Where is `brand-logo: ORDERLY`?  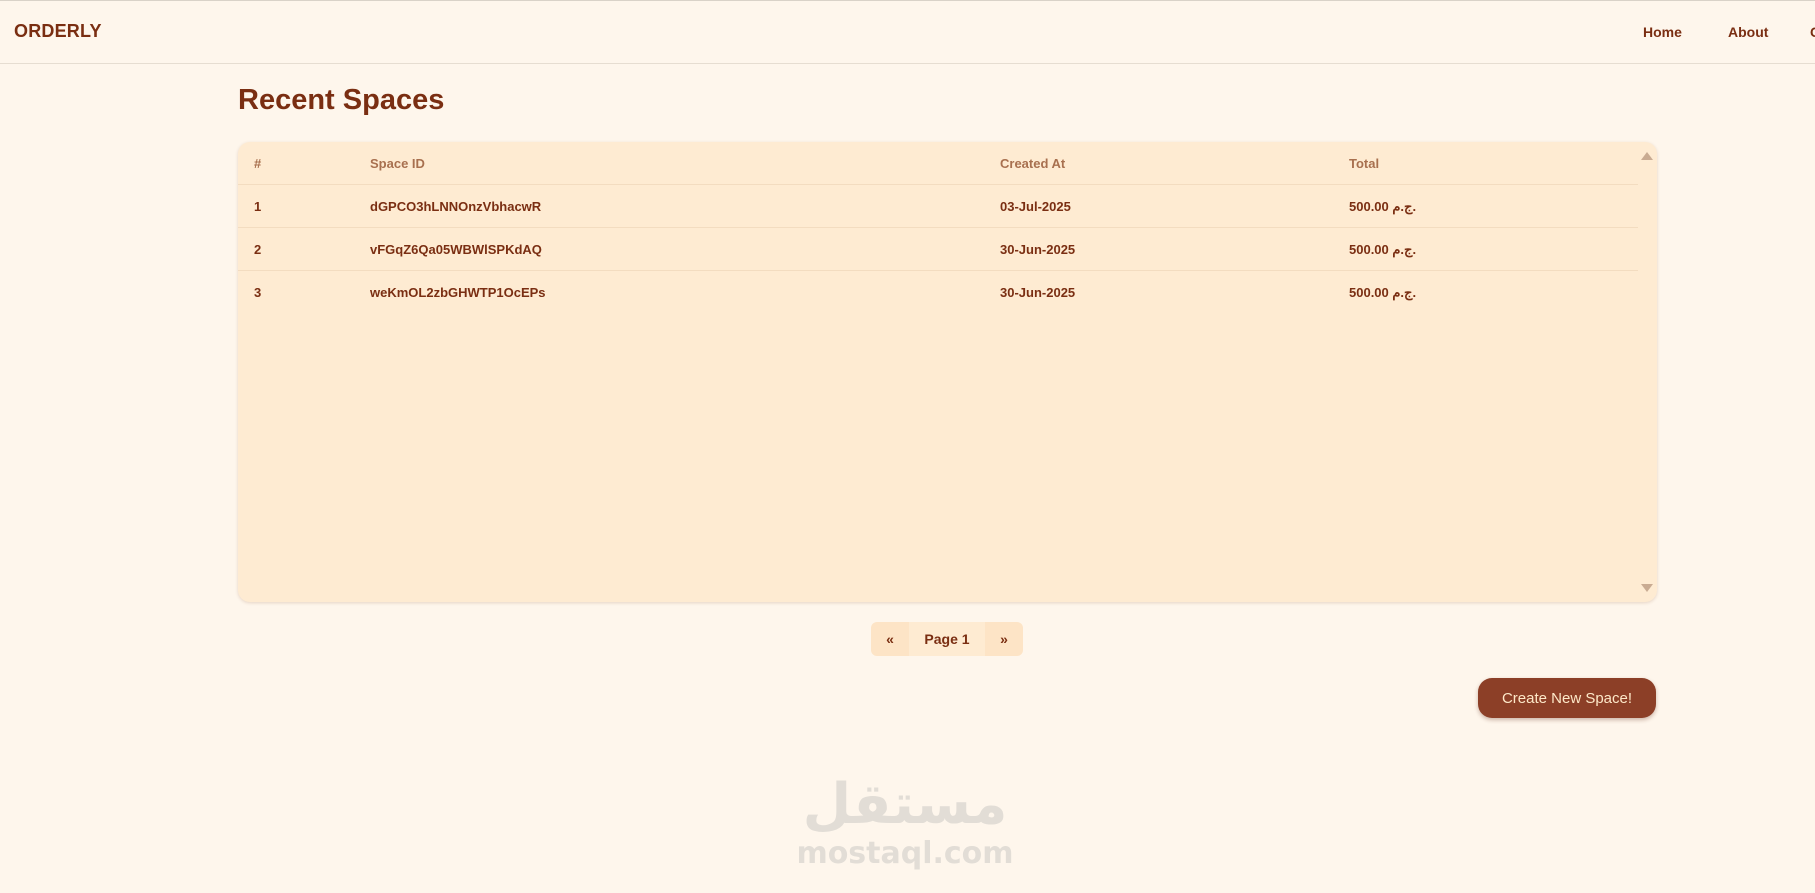
brand-logo: ORDERLY is located at coordinates (58, 31).